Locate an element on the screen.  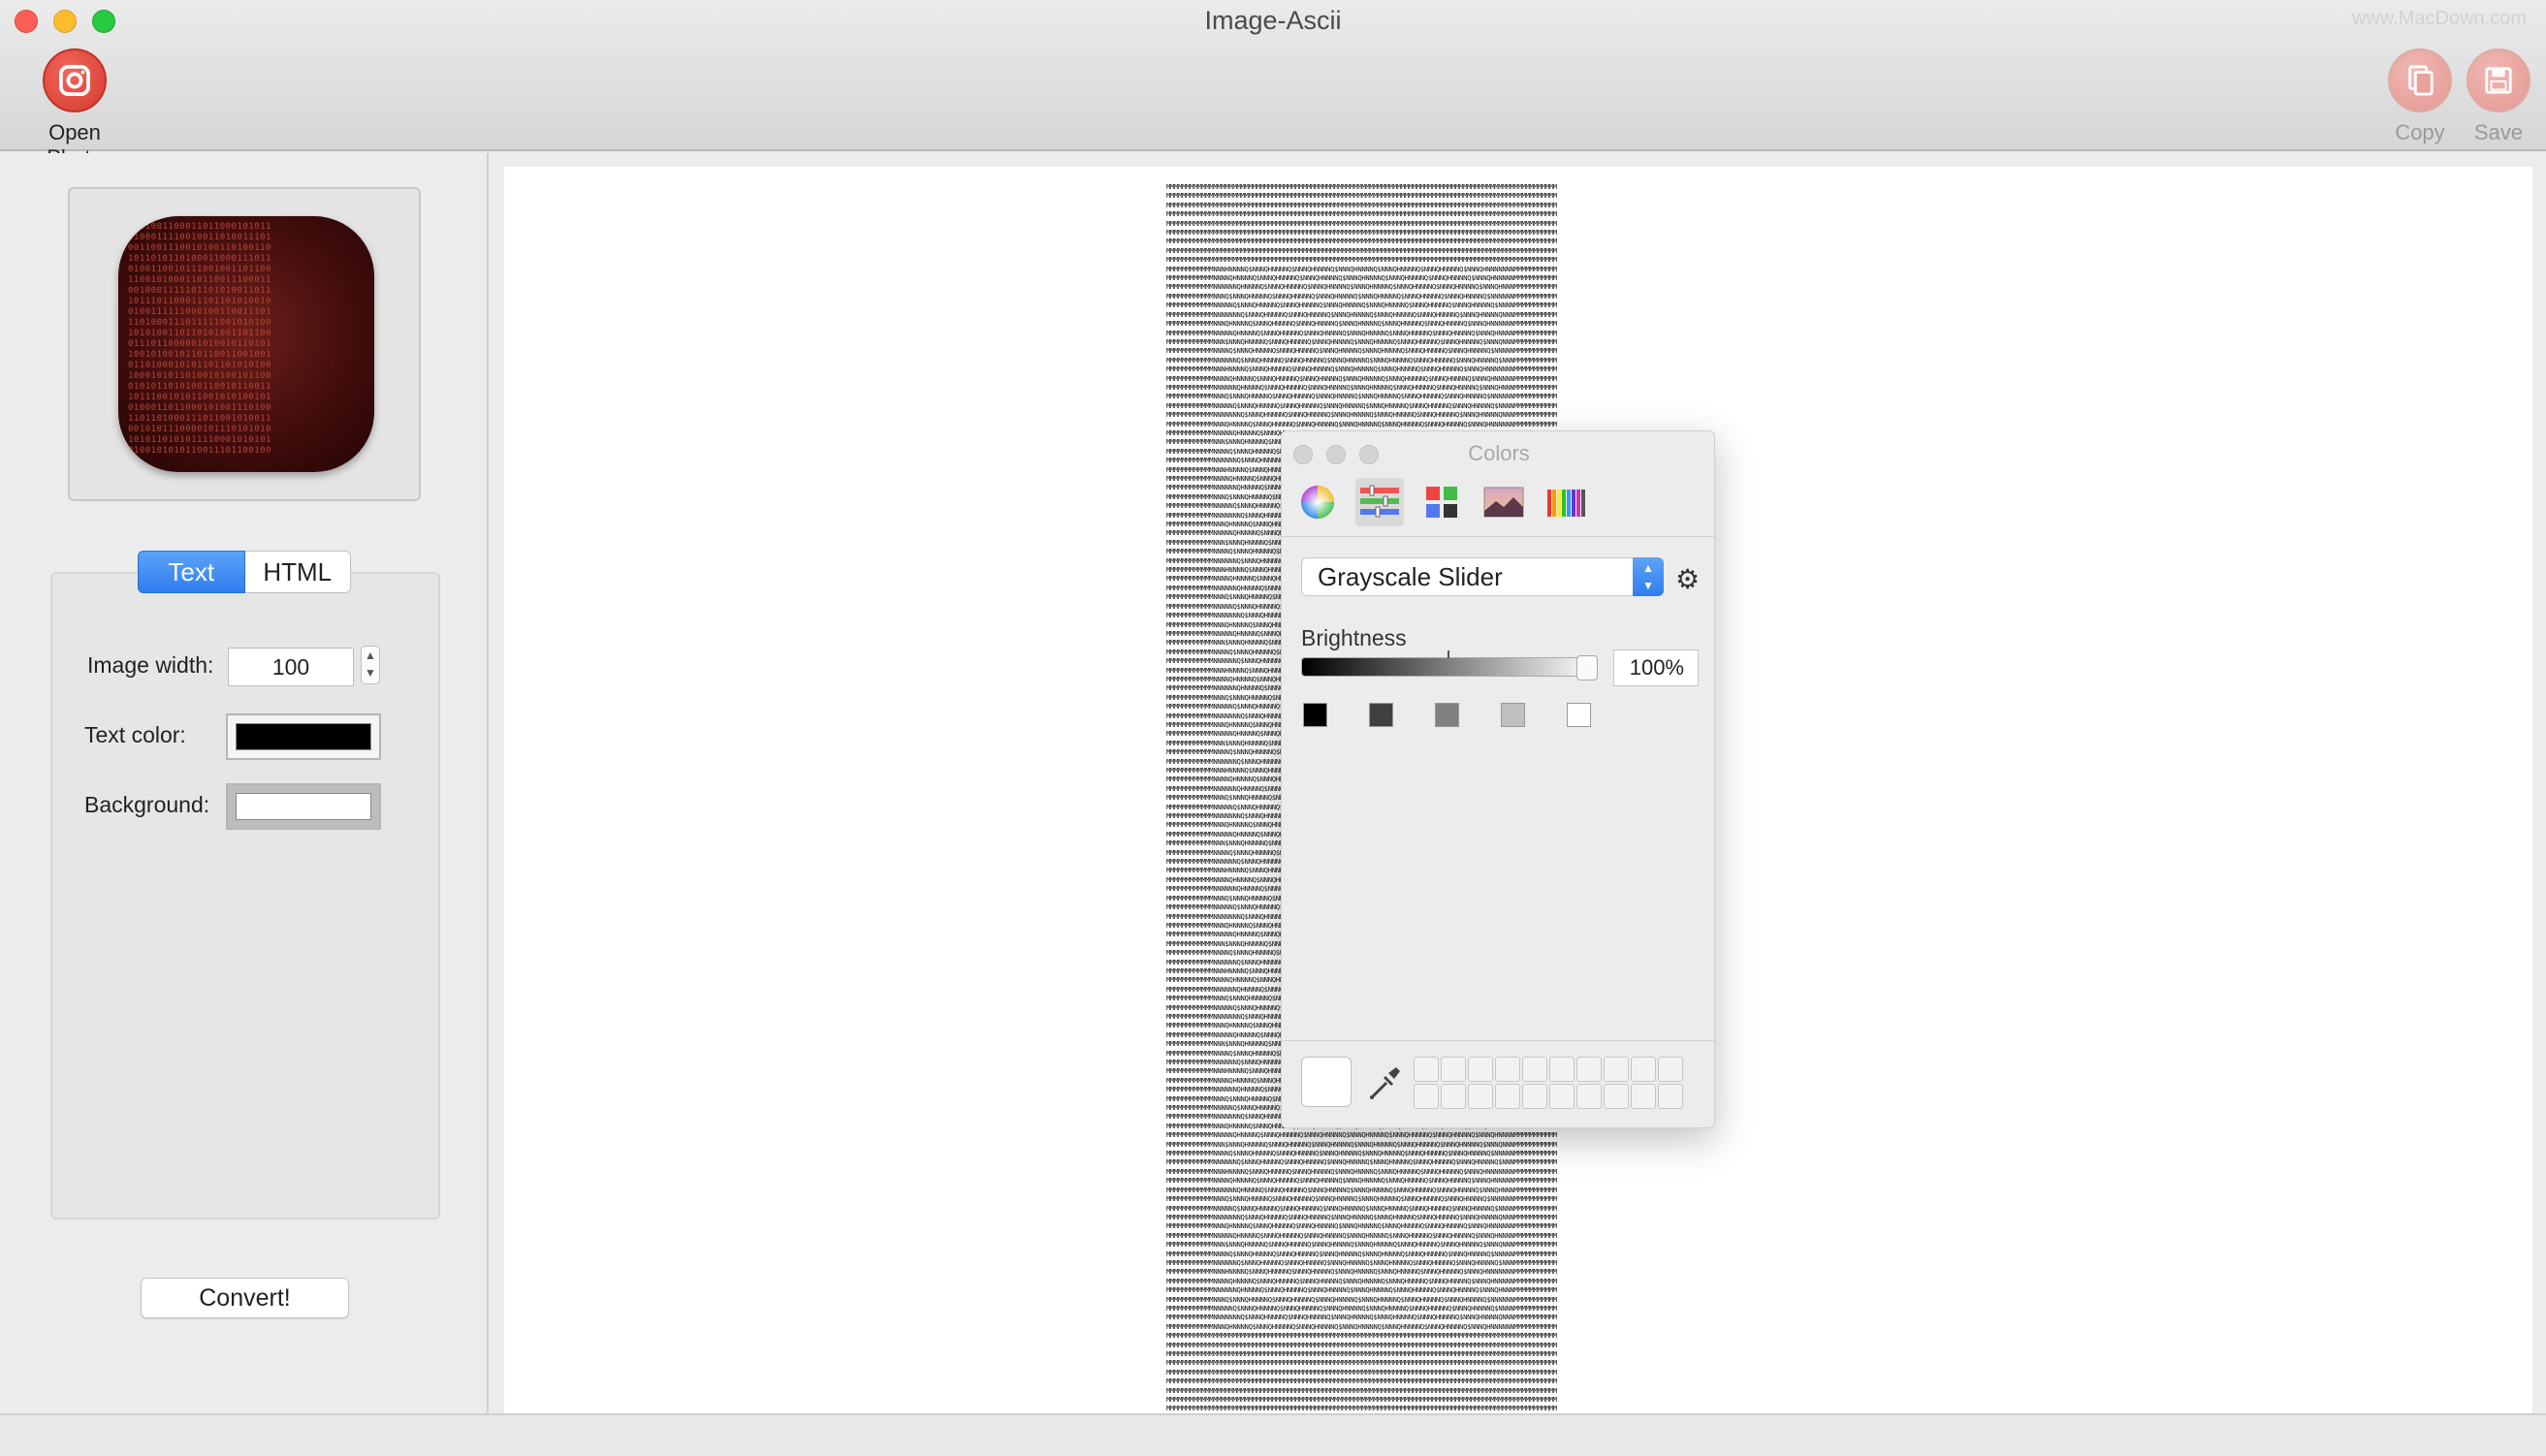
color-sliders-icon is located at coordinates (1379, 502).